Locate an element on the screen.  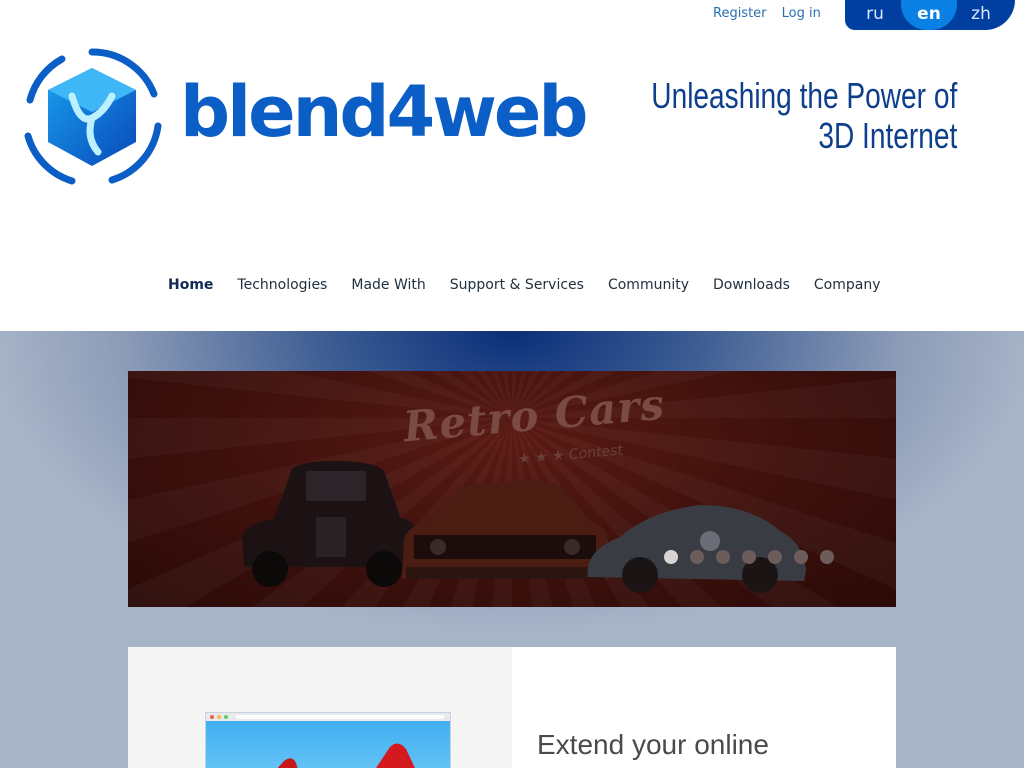
browser-content is located at coordinates (328, 744).